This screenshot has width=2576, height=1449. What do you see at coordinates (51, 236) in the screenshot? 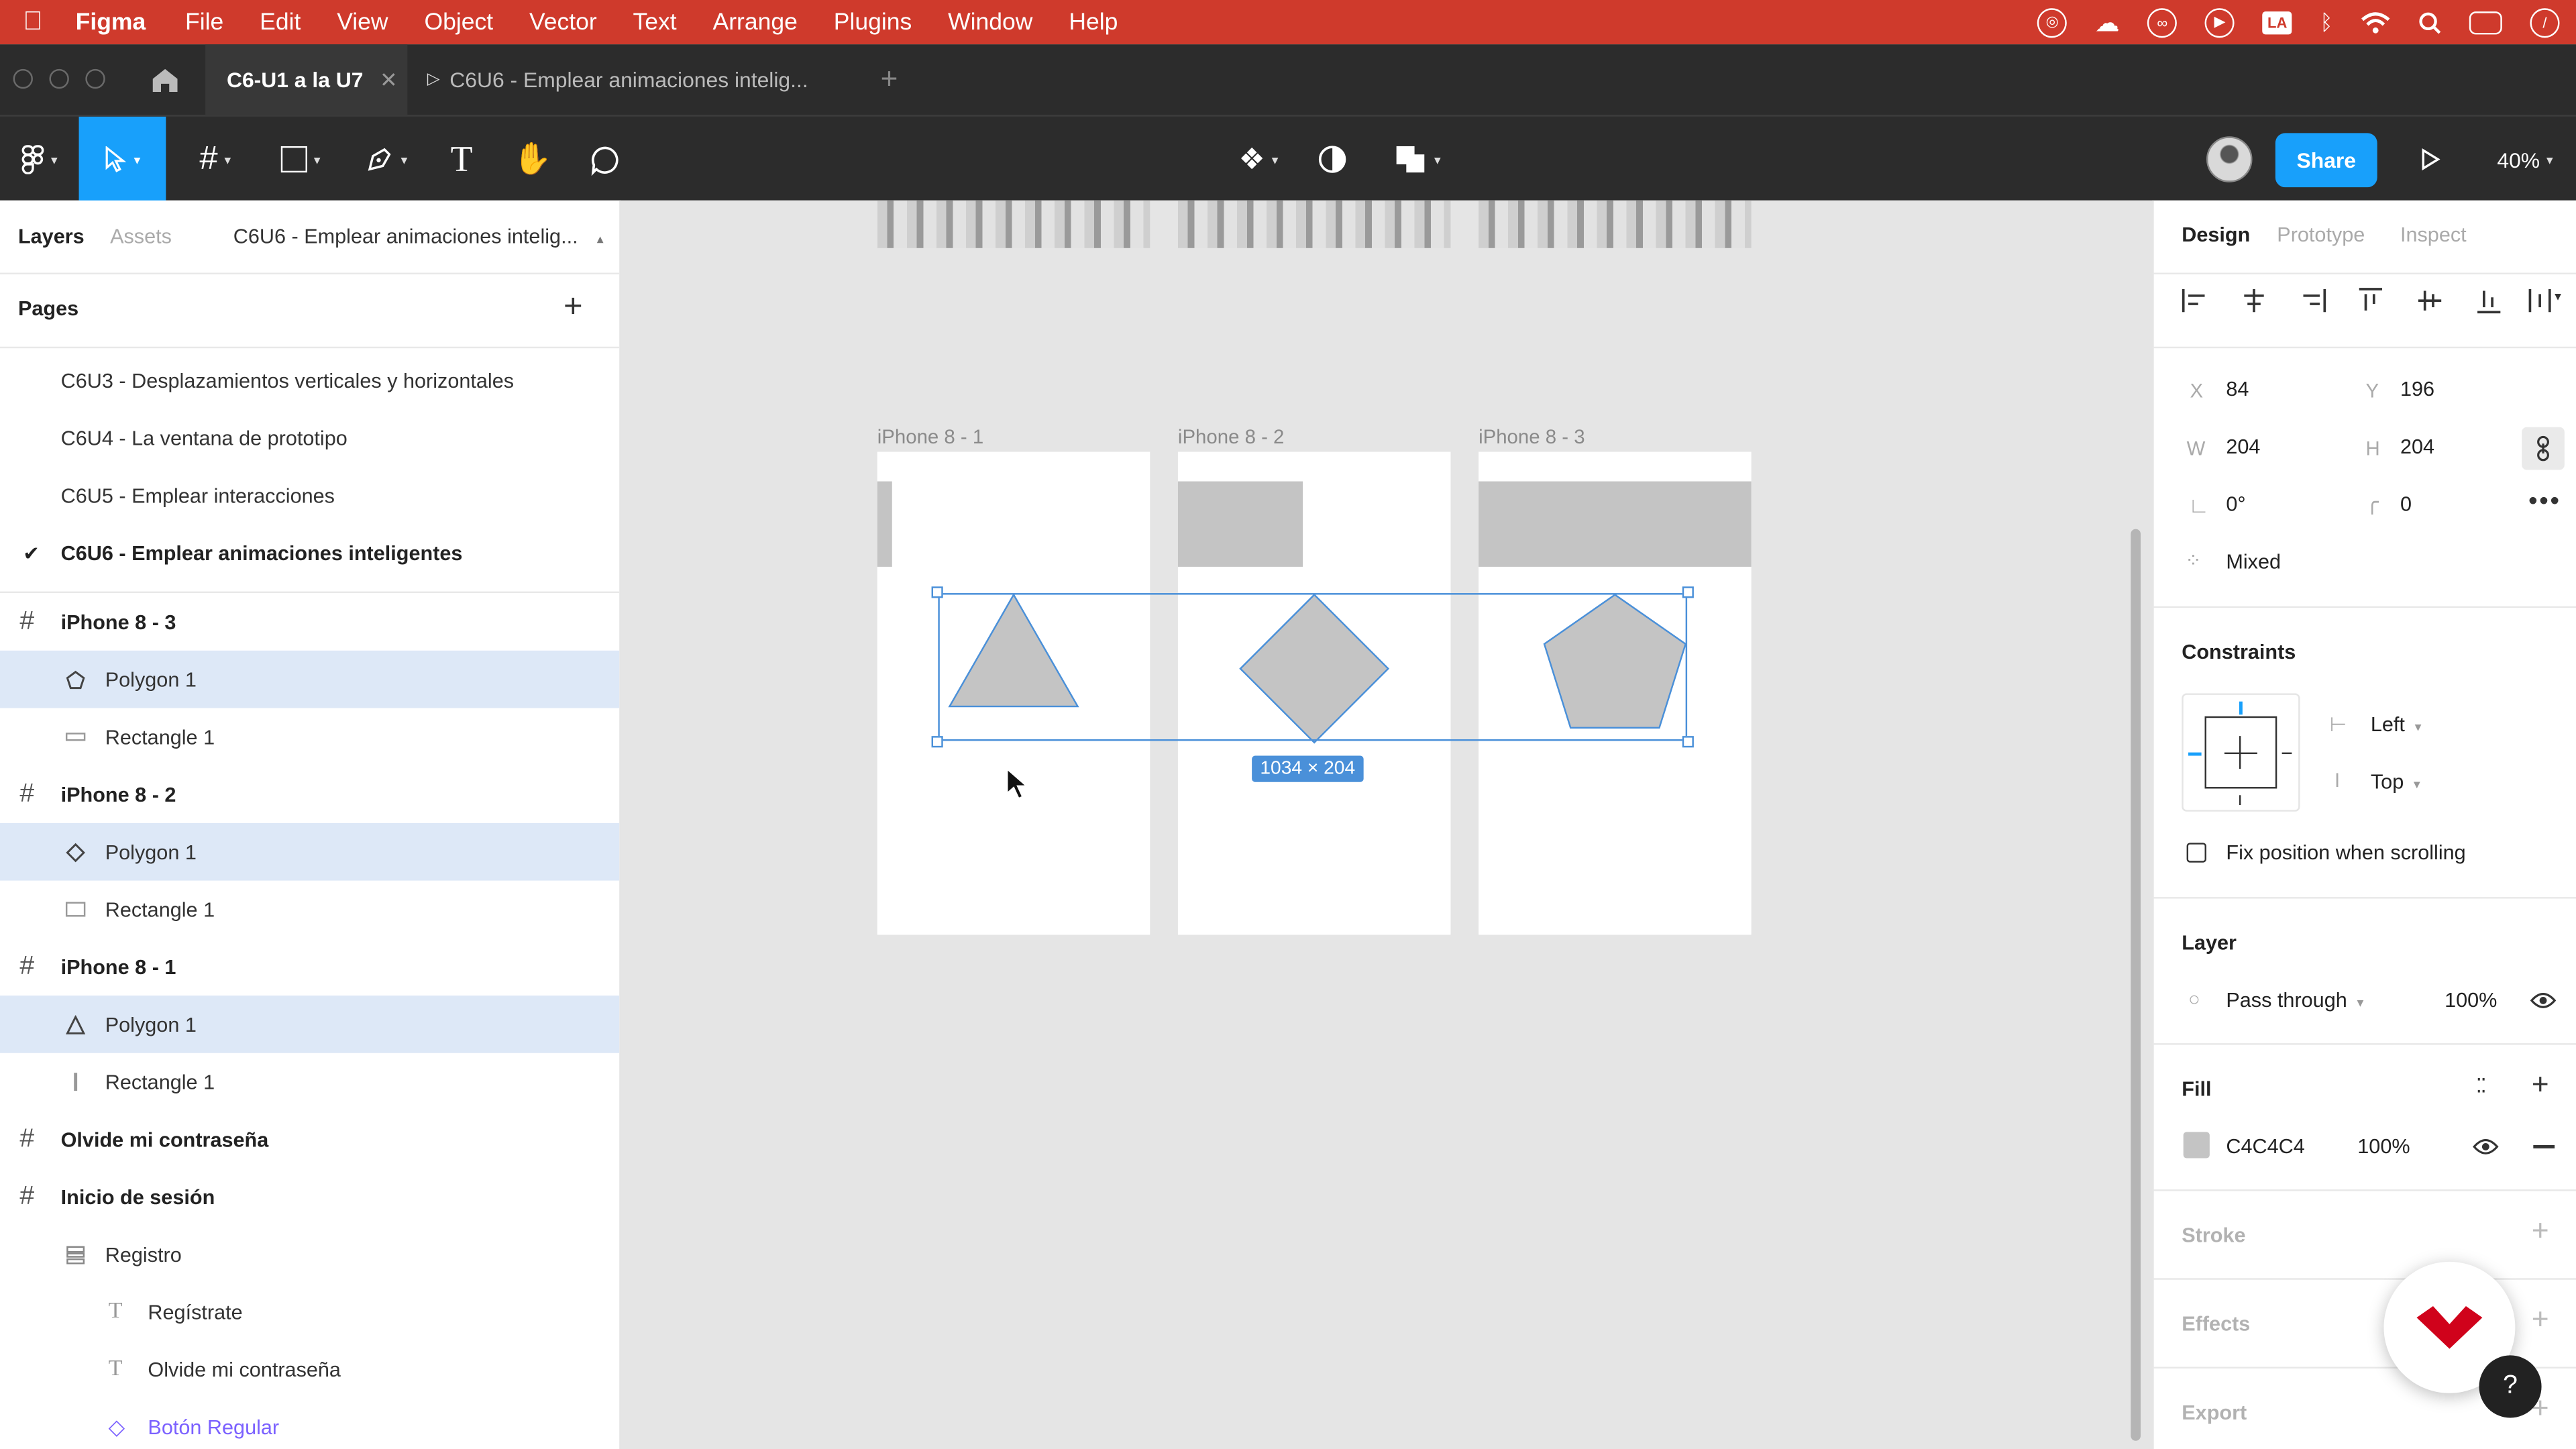
I see `tab-layers: Layers` at bounding box center [51, 236].